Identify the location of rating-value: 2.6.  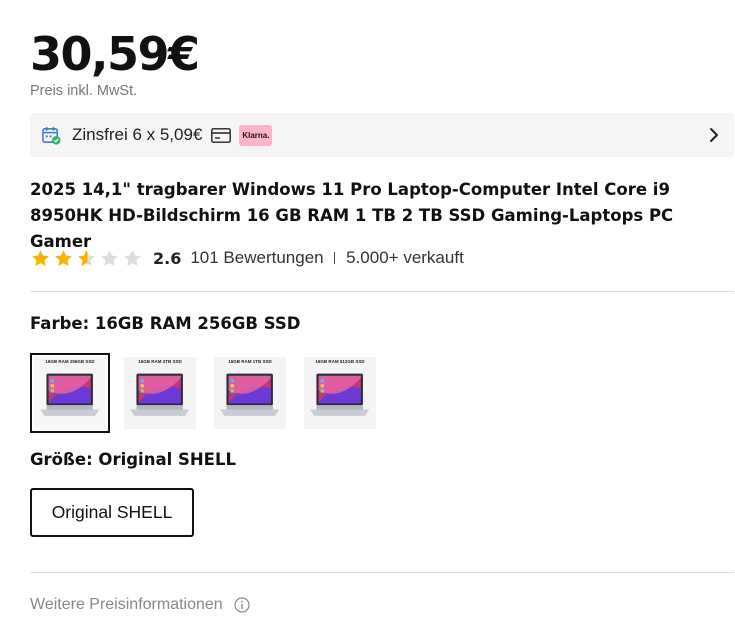
(167, 258).